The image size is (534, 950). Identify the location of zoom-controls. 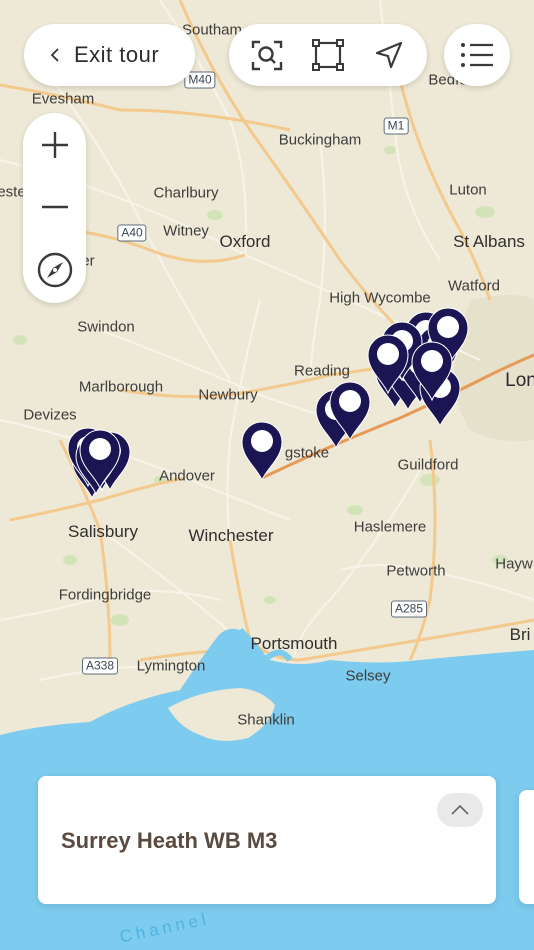
(54, 208).